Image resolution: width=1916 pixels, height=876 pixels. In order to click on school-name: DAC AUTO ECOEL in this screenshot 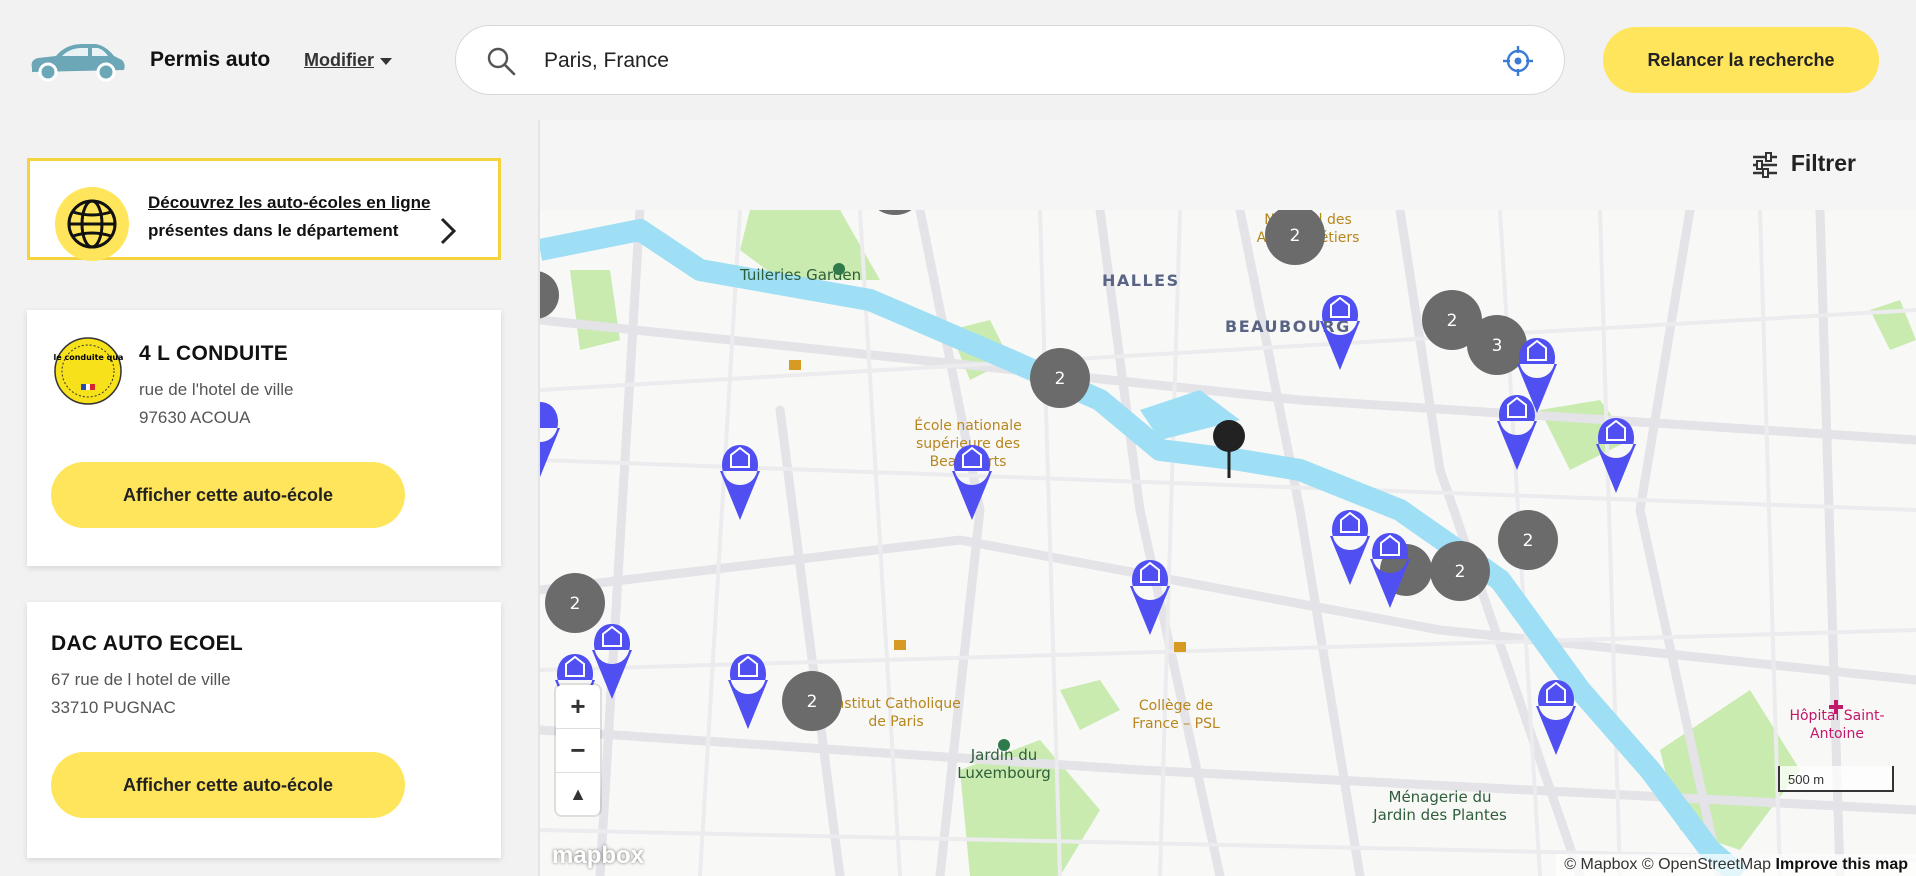, I will do `click(147, 643)`.